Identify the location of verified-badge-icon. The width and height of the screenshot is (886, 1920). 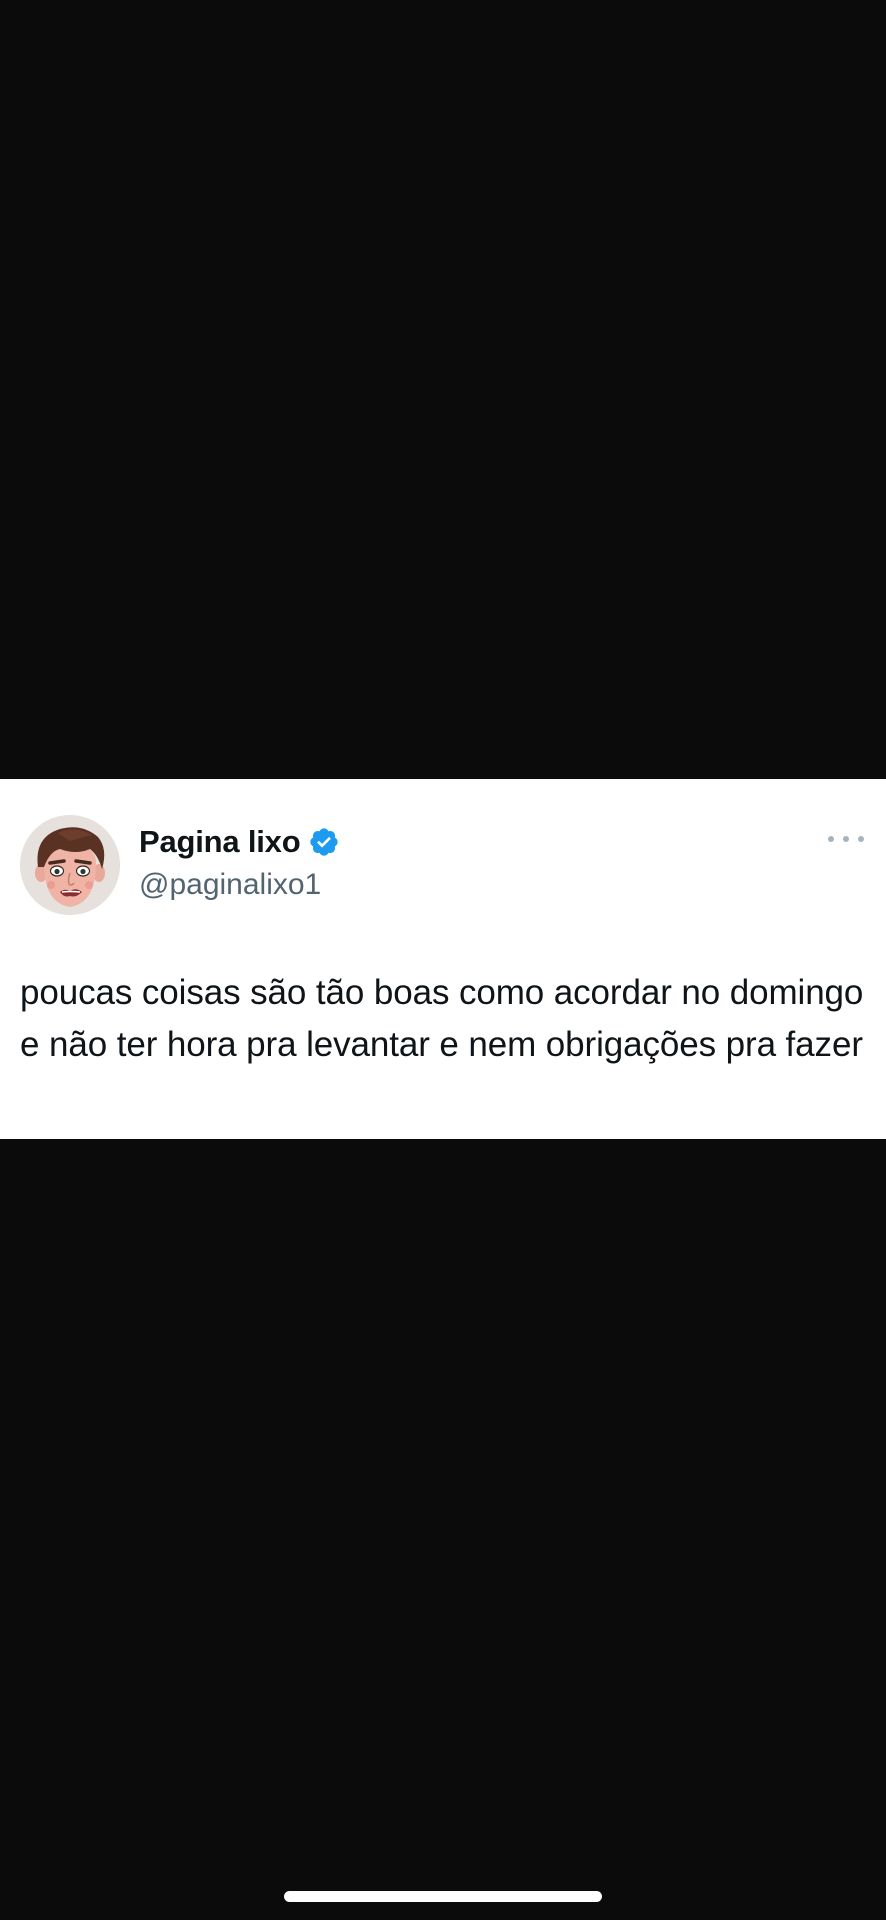
(324, 842).